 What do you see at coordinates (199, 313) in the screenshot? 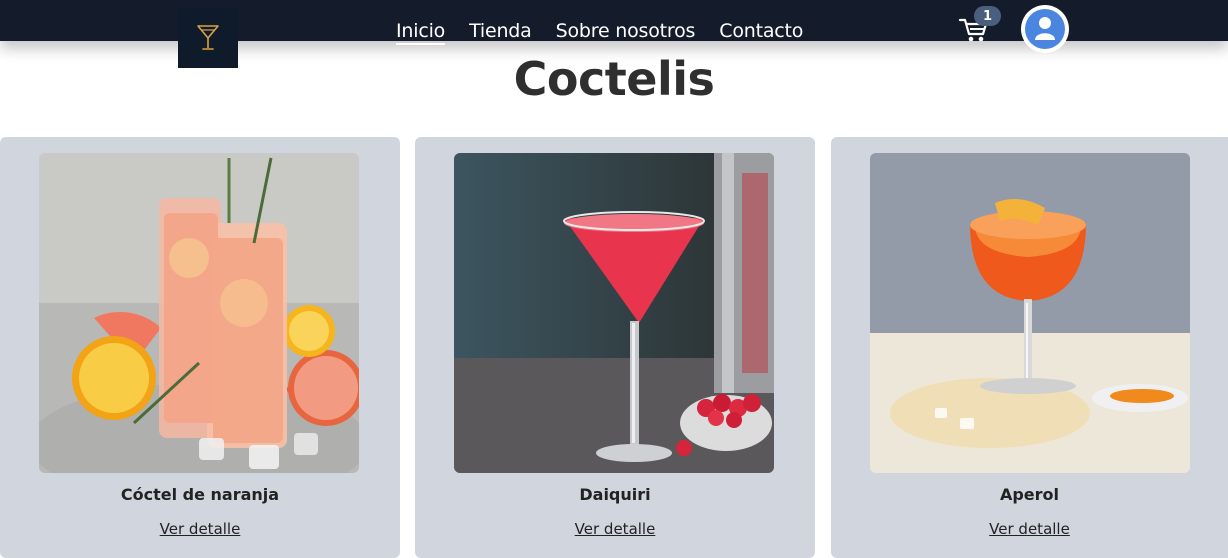
I see `product-image-orange-cocktail` at bounding box center [199, 313].